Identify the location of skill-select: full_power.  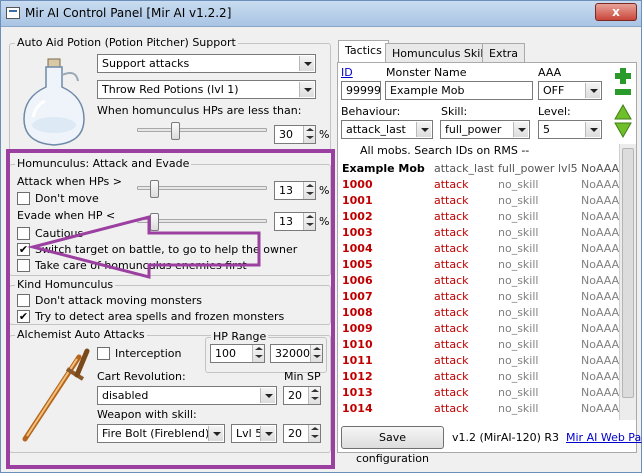
(485, 129).